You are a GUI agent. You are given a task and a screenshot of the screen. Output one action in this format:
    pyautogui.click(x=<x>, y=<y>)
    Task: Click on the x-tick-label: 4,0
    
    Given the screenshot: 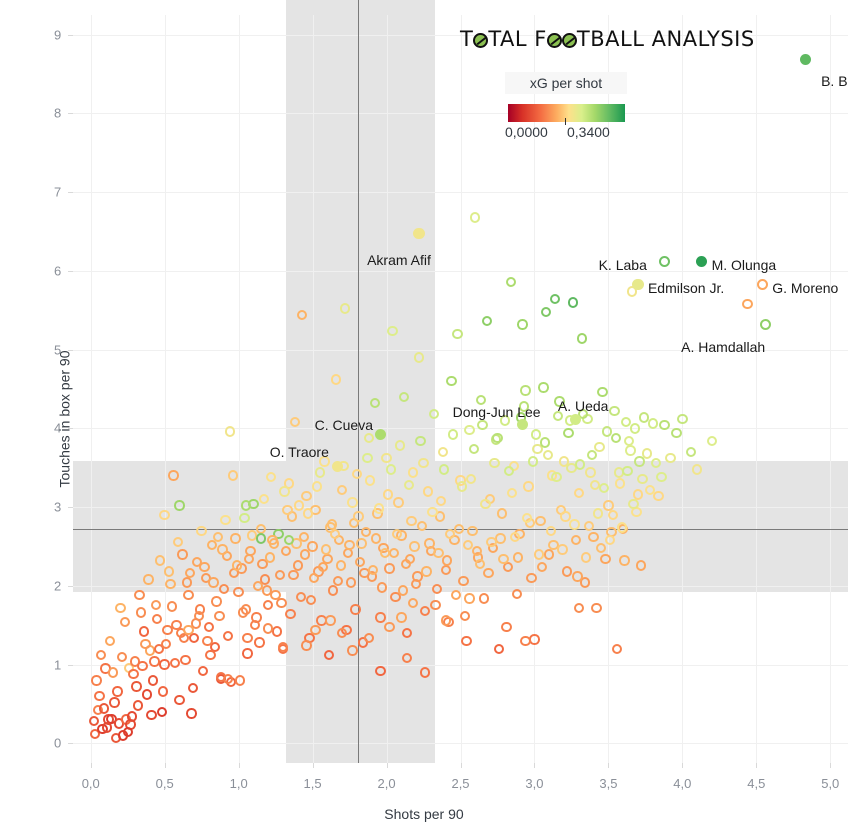 What is the action you would take?
    pyautogui.click(x=682, y=783)
    